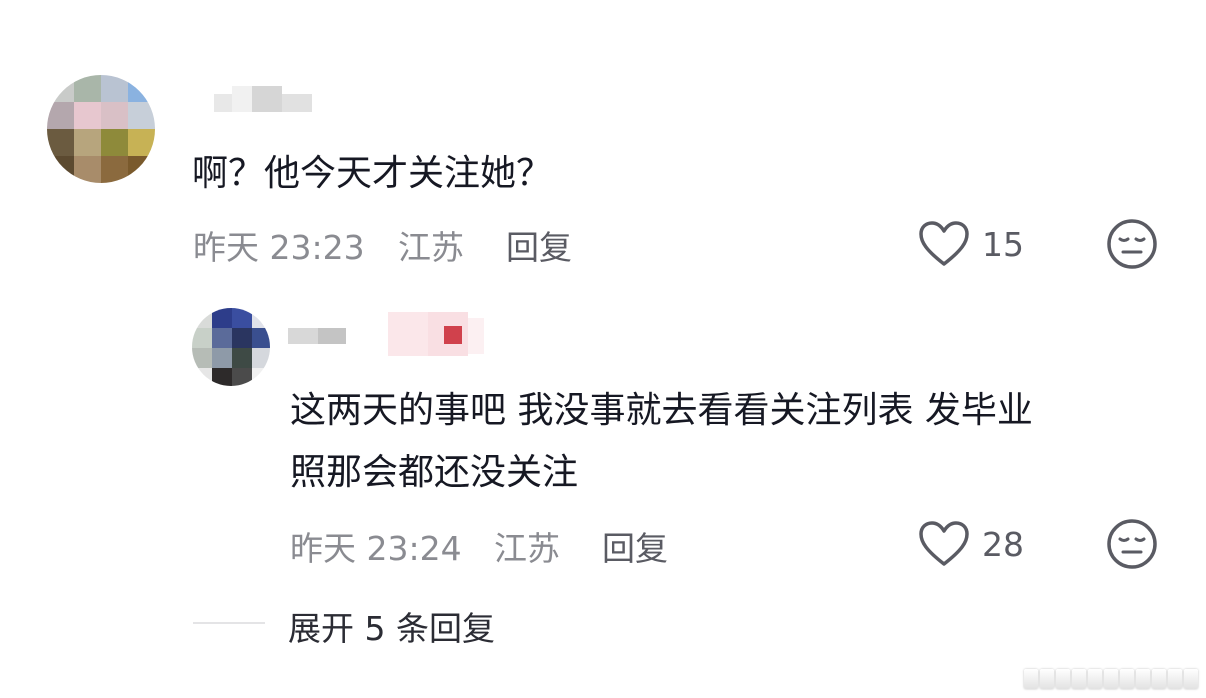 The height and width of the screenshot is (698, 1206). Describe the element at coordinates (1003, 244) in the screenshot. I see `like-count: 15` at that location.